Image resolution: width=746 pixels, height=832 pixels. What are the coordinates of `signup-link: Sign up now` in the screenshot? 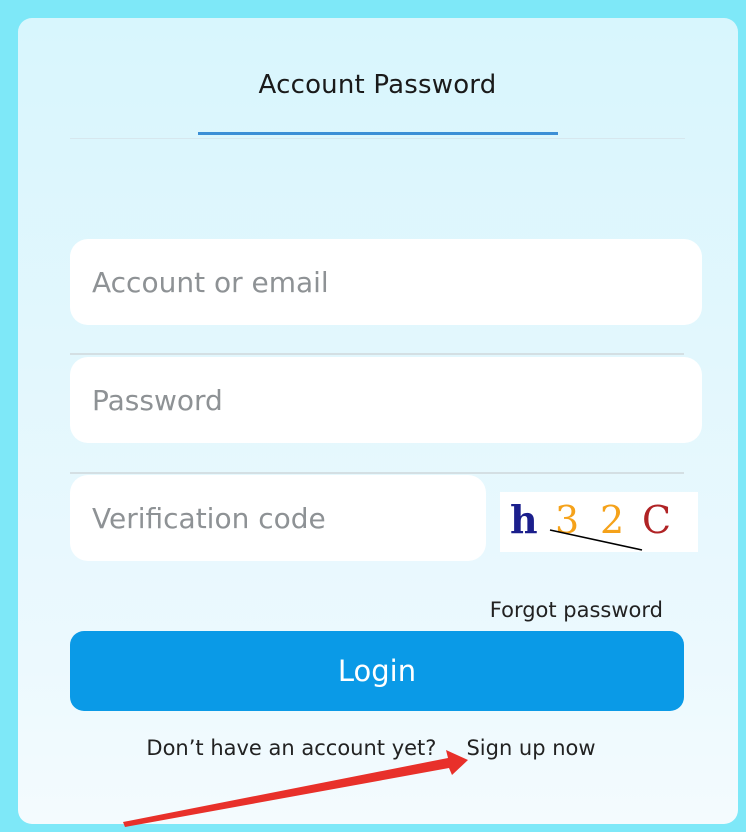 It's located at (530, 748).